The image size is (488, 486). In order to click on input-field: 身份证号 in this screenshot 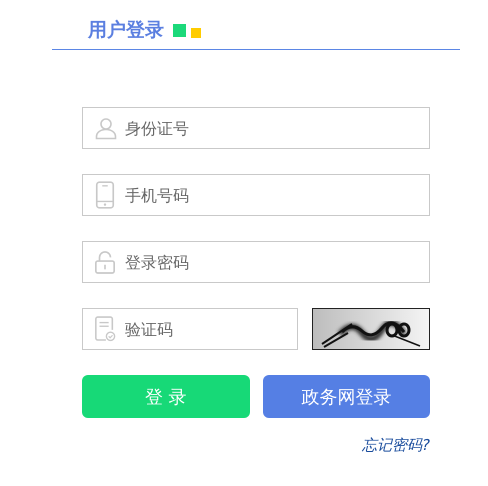, I will do `click(256, 128)`.